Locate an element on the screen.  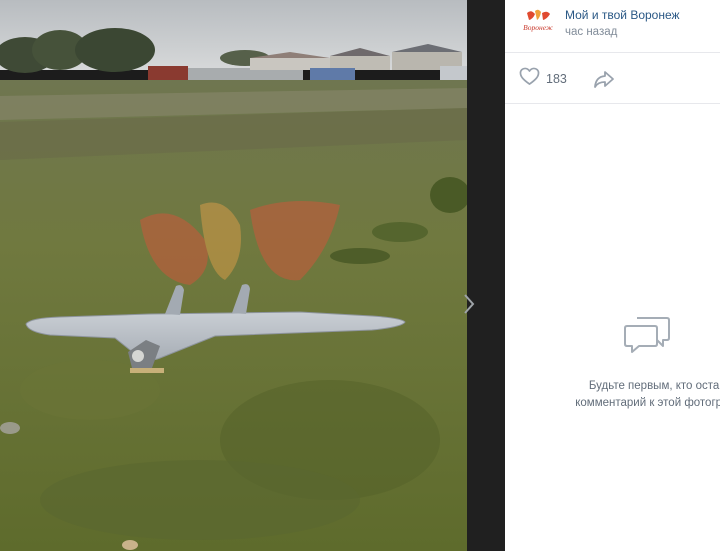
empty-comments-line2: комментарий к этой фотографии is located at coordinates (647, 403).